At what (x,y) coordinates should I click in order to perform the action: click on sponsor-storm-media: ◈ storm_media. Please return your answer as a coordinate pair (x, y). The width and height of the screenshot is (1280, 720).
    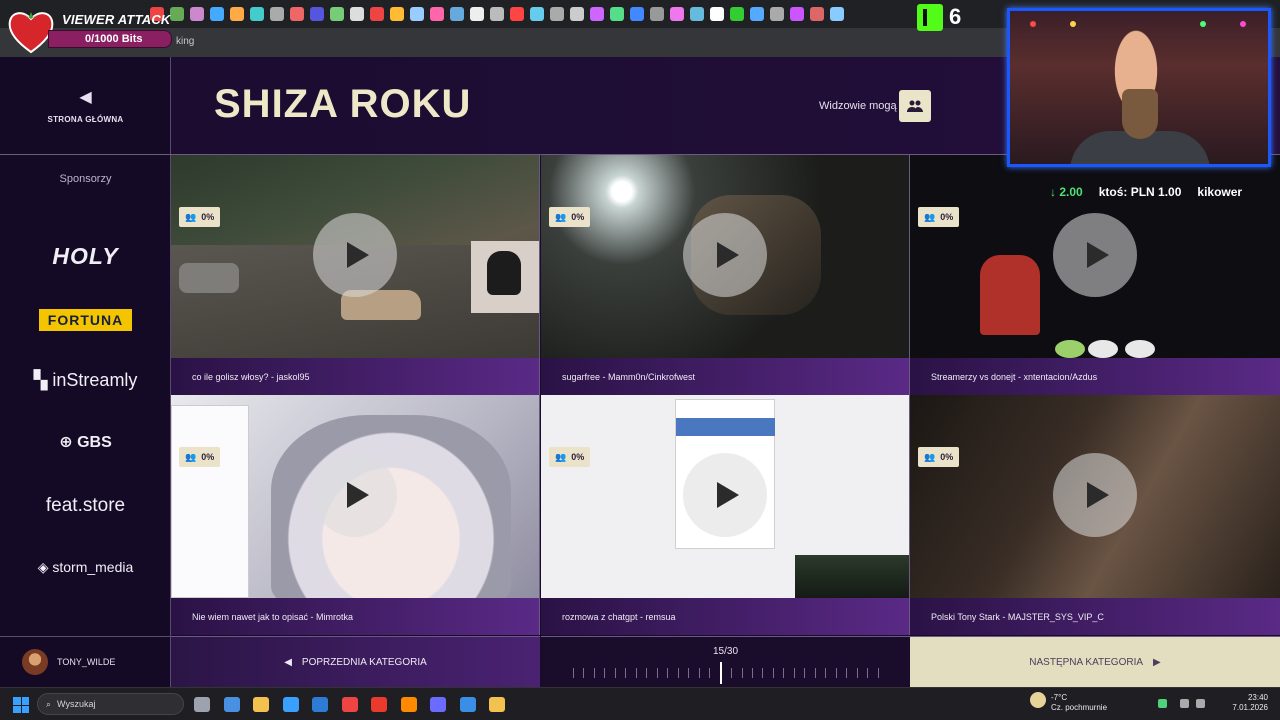
    Looking at the image, I should click on (85, 567).